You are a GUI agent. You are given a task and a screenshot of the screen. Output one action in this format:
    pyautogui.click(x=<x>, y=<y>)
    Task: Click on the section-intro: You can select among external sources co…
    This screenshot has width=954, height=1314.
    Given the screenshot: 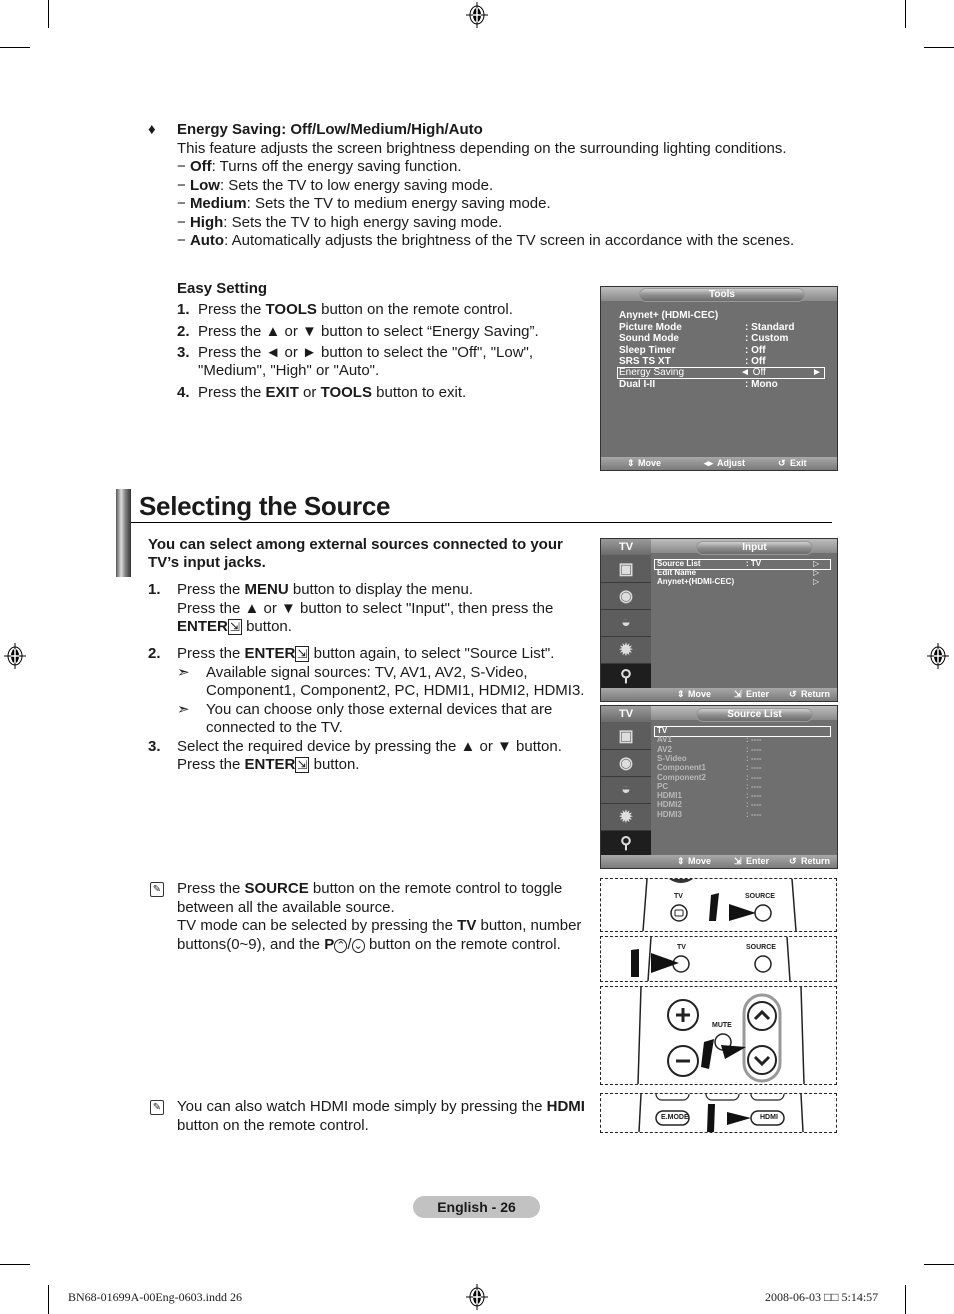 What is the action you would take?
    pyautogui.click(x=355, y=553)
    